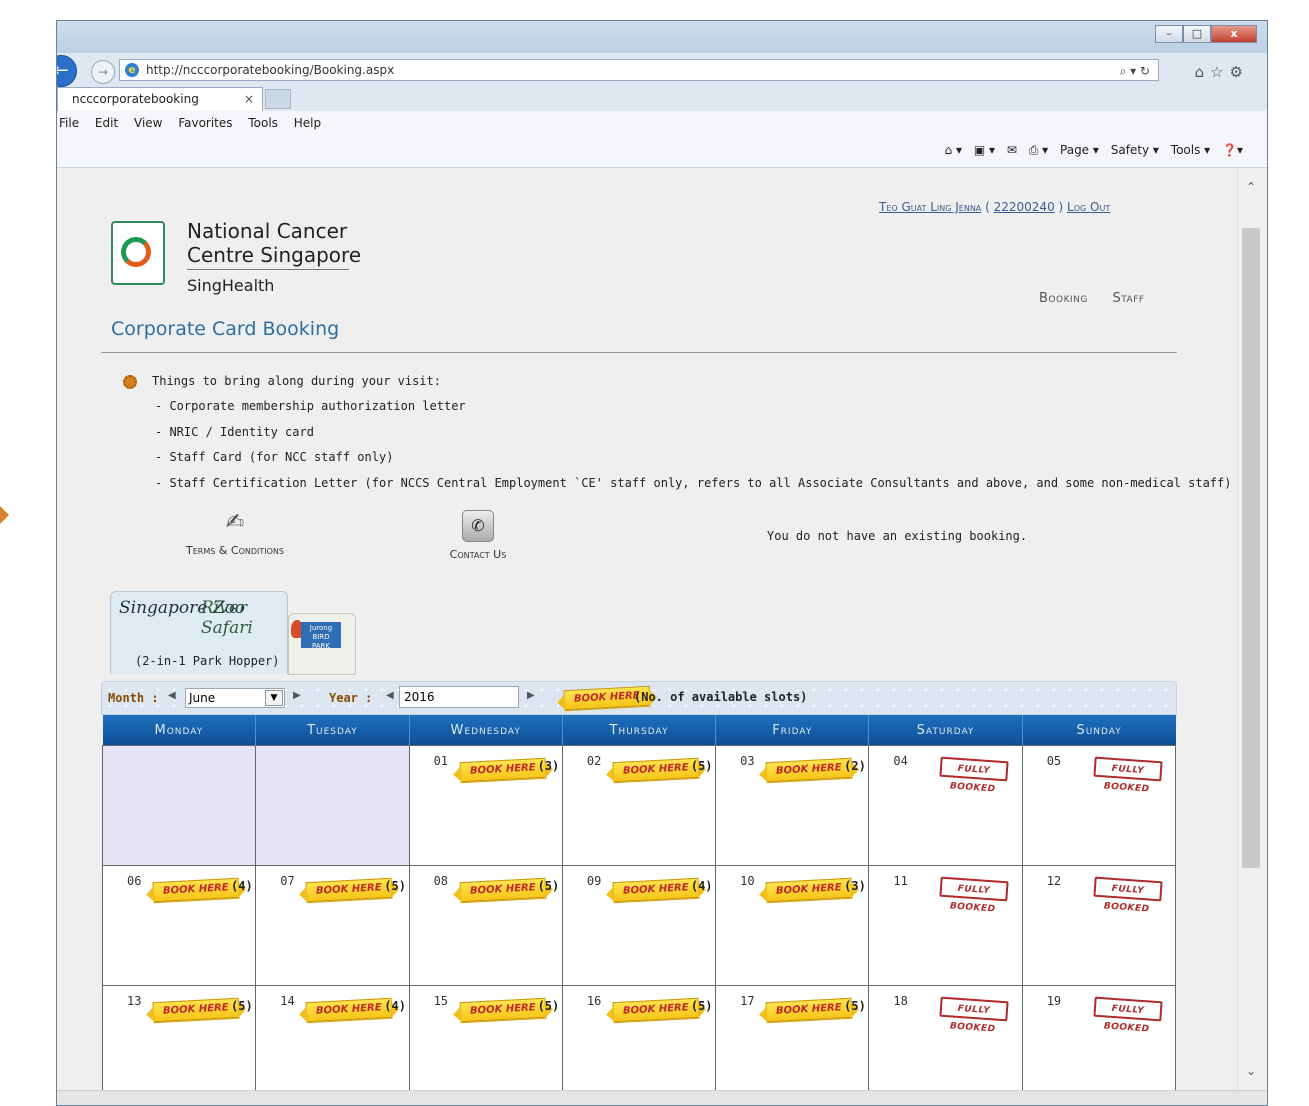  Describe the element at coordinates (67, 71) in the screenshot. I see `back-arrow-icon: ←` at that location.